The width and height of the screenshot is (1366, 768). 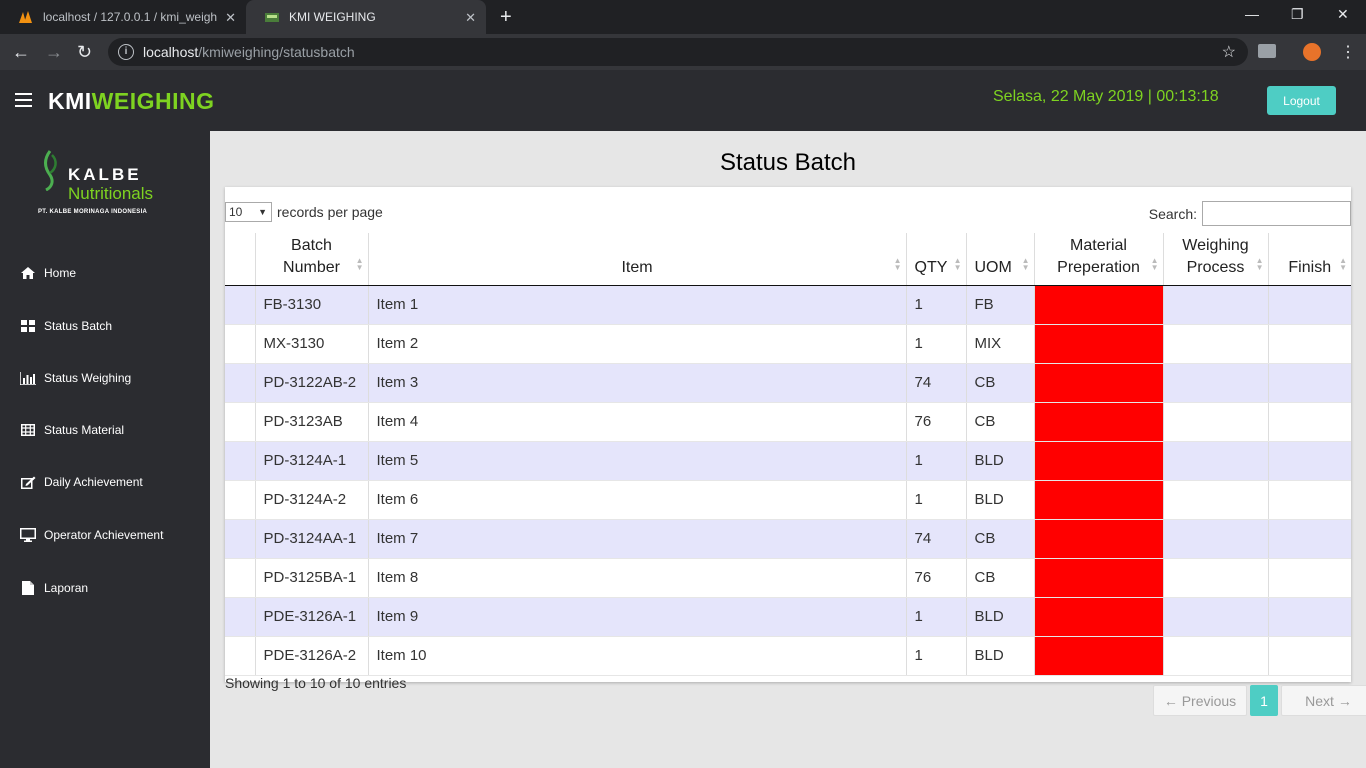 I want to click on sidebar-item-status-material: Status Material, so click(x=72, y=430).